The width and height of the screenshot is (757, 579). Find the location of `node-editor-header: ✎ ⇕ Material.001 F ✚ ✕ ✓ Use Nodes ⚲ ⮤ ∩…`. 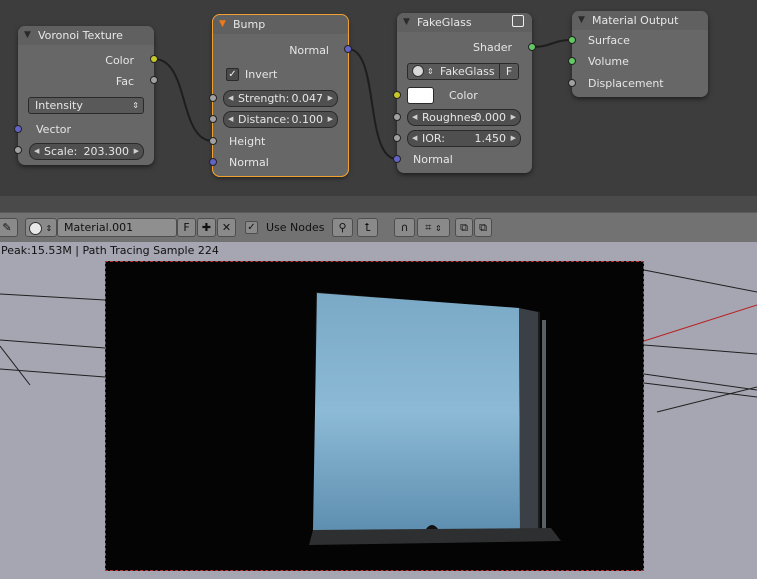

node-editor-header: ✎ ⇕ Material.001 F ✚ ✕ ✓ Use Nodes ⚲ ⮤ ∩… is located at coordinates (378, 227).